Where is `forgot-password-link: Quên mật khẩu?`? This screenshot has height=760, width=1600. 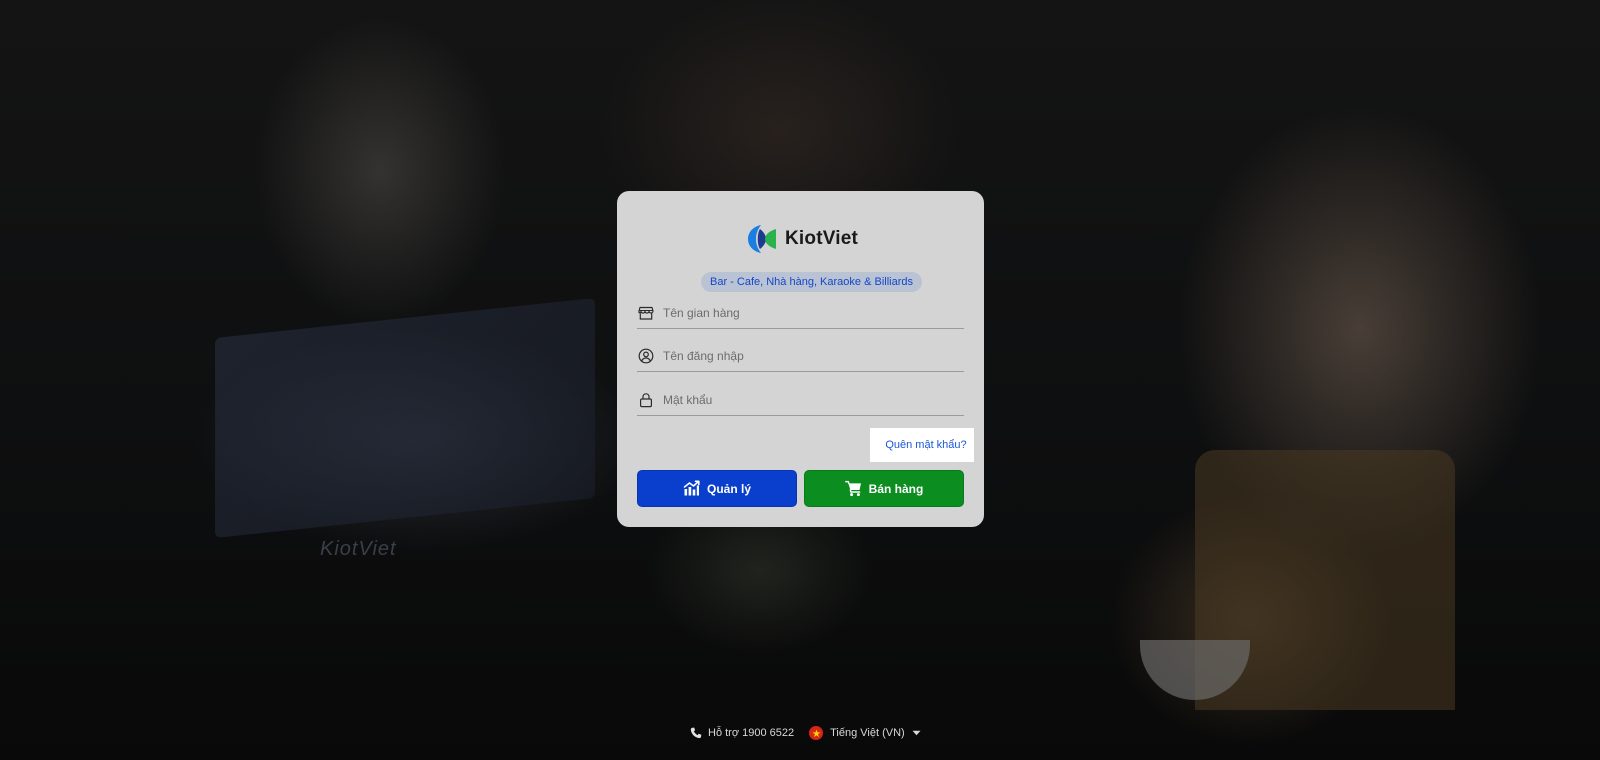 forgot-password-link: Quên mật khẩu? is located at coordinates (922, 445).